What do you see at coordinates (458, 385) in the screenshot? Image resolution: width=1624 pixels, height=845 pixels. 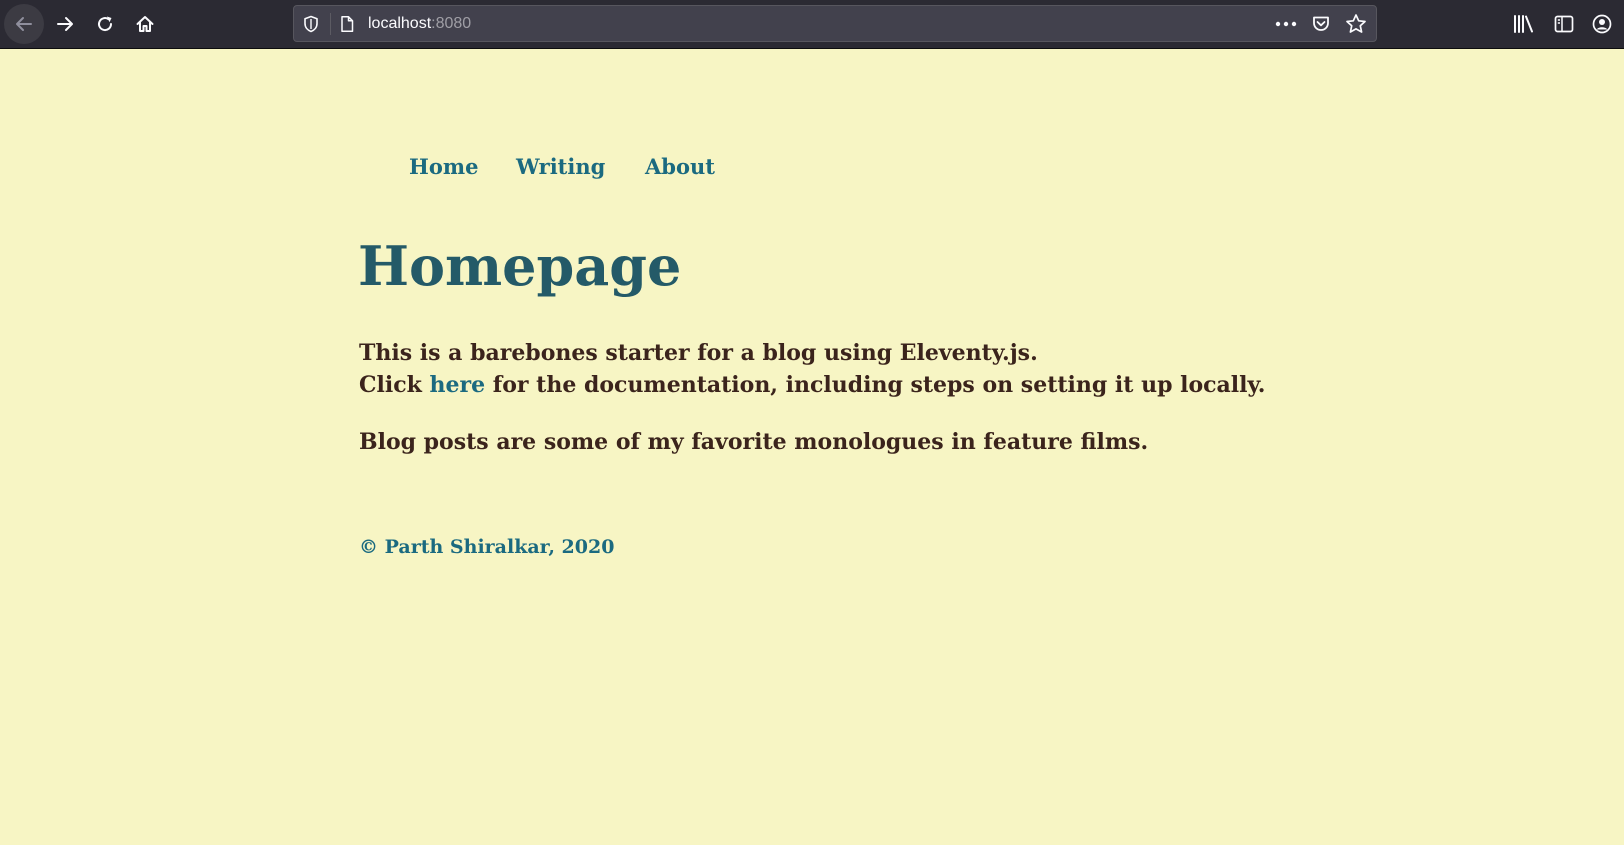 I see `documentation-link: here` at bounding box center [458, 385].